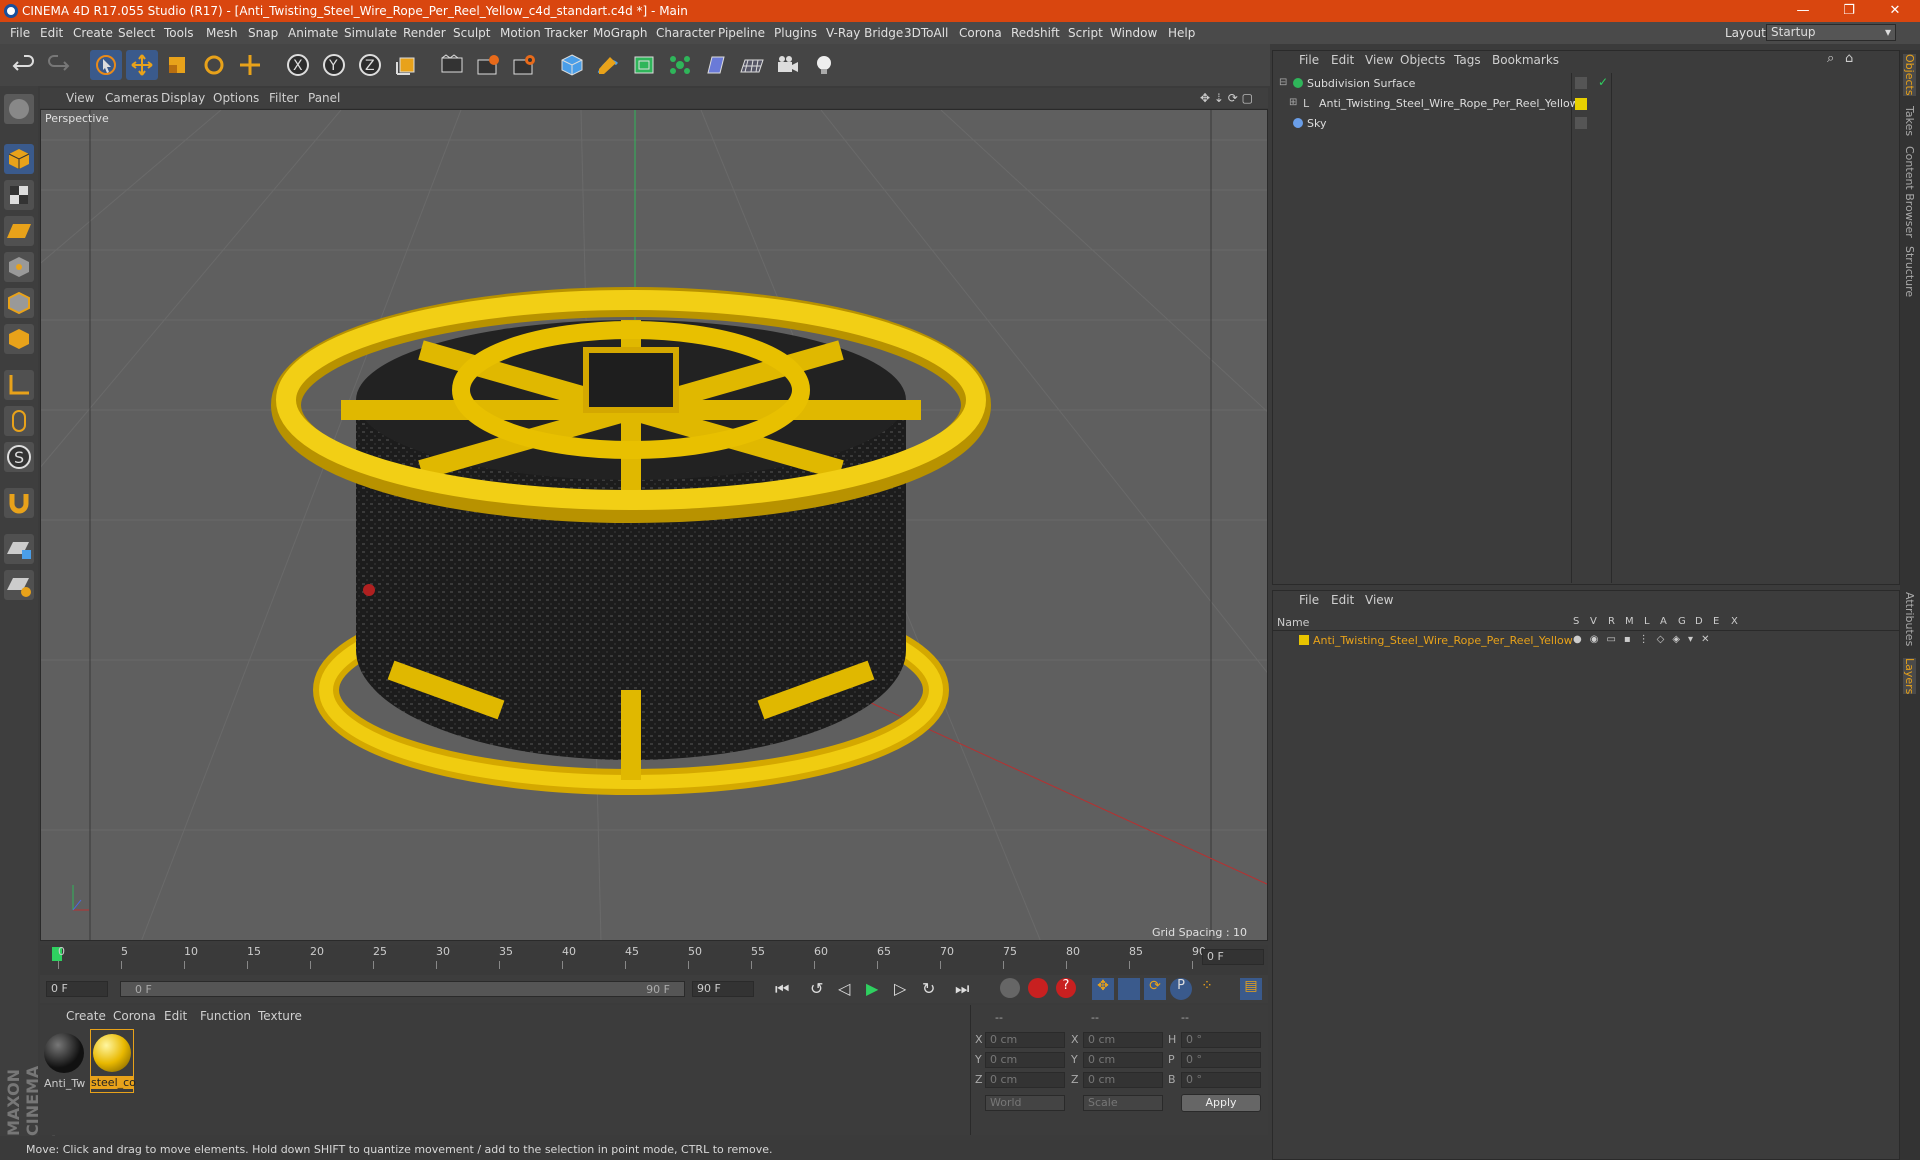 The image size is (1920, 1160). I want to click on start-frame-field: 0 F, so click(77, 989).